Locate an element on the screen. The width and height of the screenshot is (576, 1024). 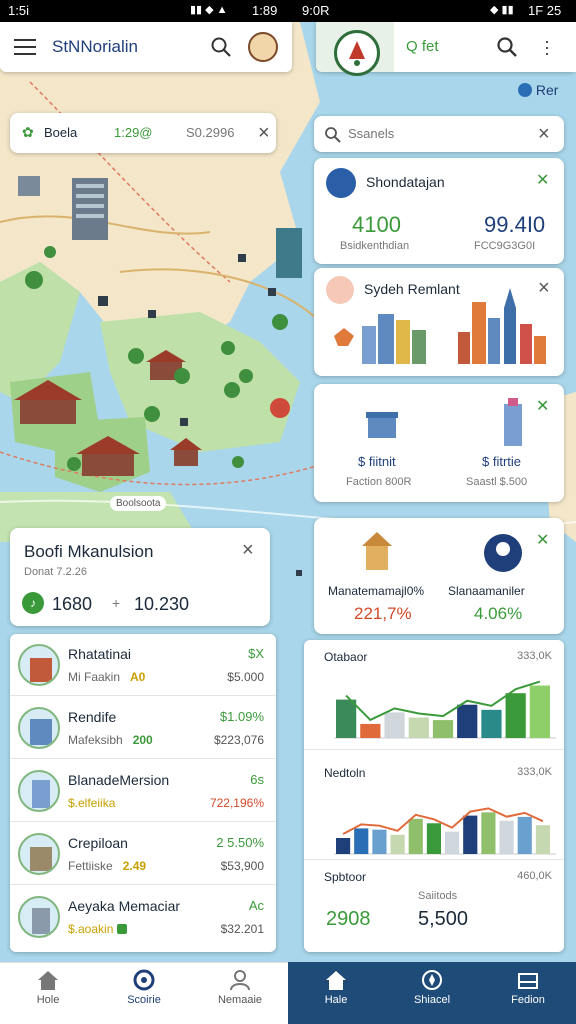
summary-value-1: 1680 is located at coordinates (72, 604).